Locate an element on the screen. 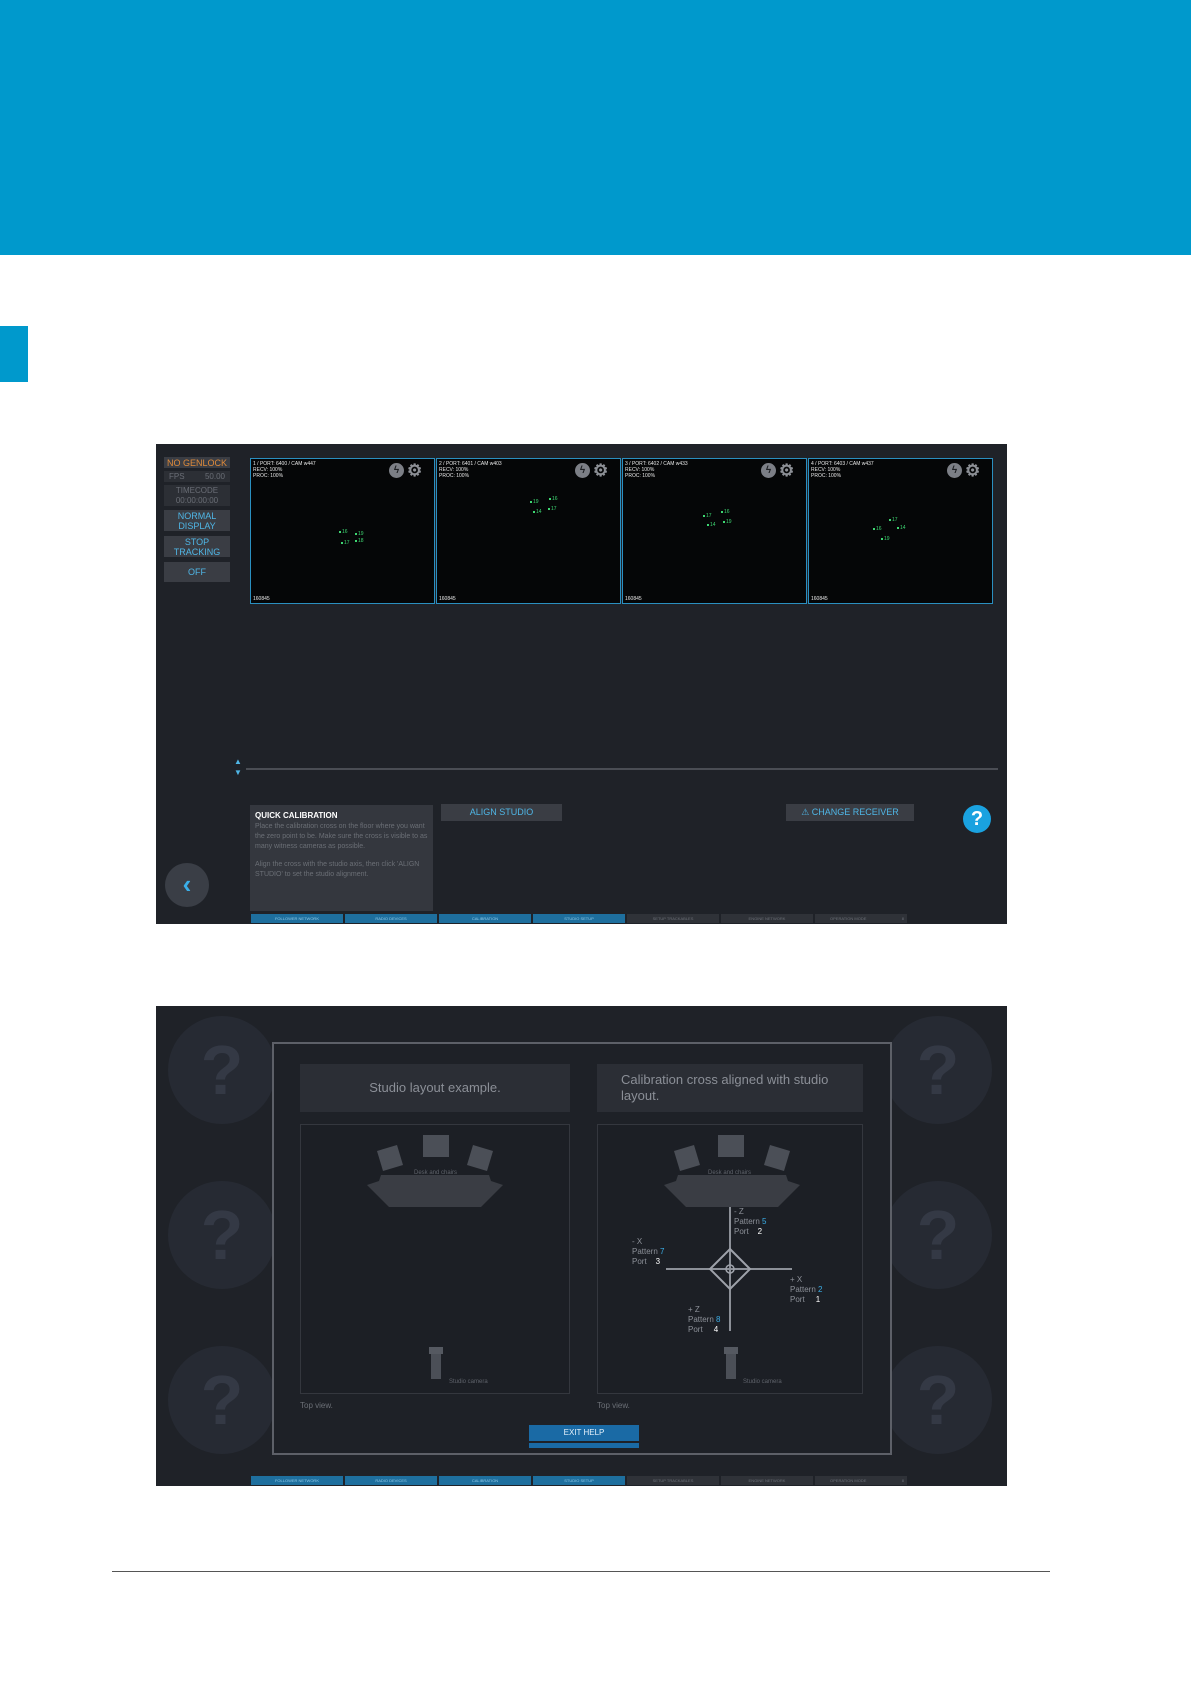 The height and width of the screenshot is (1684, 1191). quick-calibration-title: QUICK CALIBRATION is located at coordinates (296, 815).